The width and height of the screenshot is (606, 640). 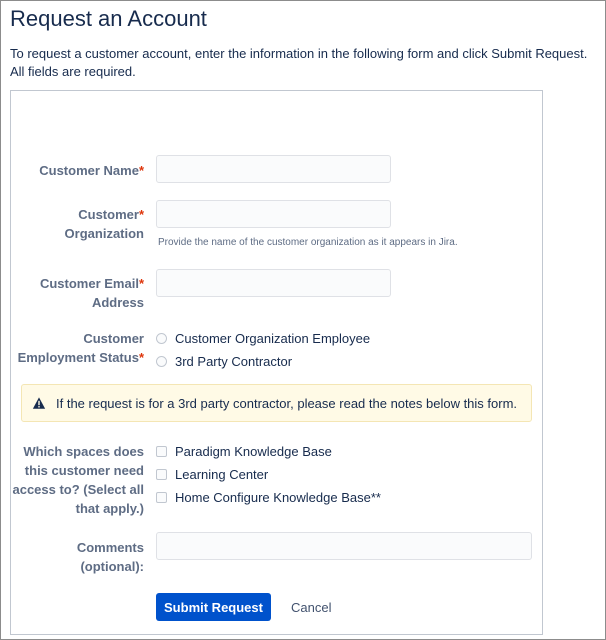 What do you see at coordinates (213, 607) in the screenshot?
I see `submit-request-button: Submit Request` at bounding box center [213, 607].